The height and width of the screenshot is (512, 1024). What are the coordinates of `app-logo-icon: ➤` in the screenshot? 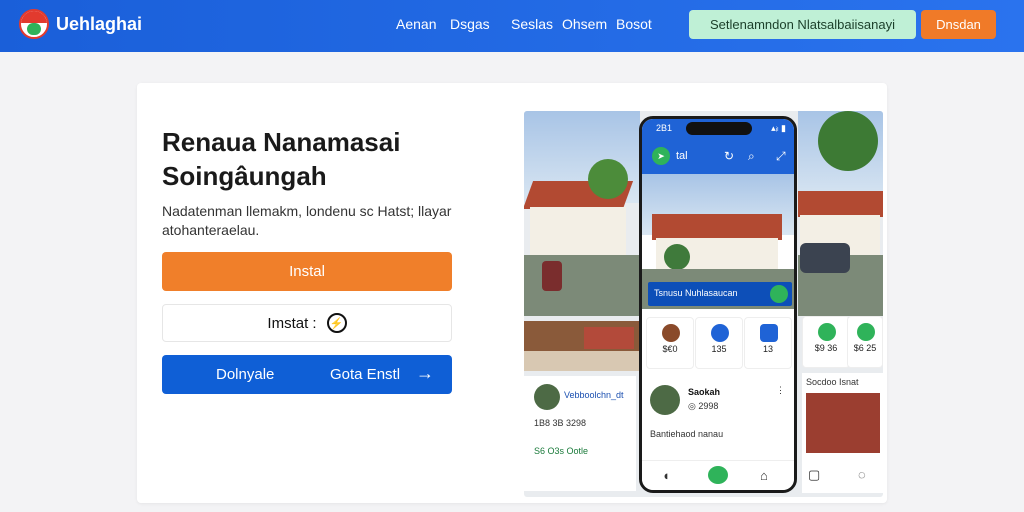 It's located at (661, 156).